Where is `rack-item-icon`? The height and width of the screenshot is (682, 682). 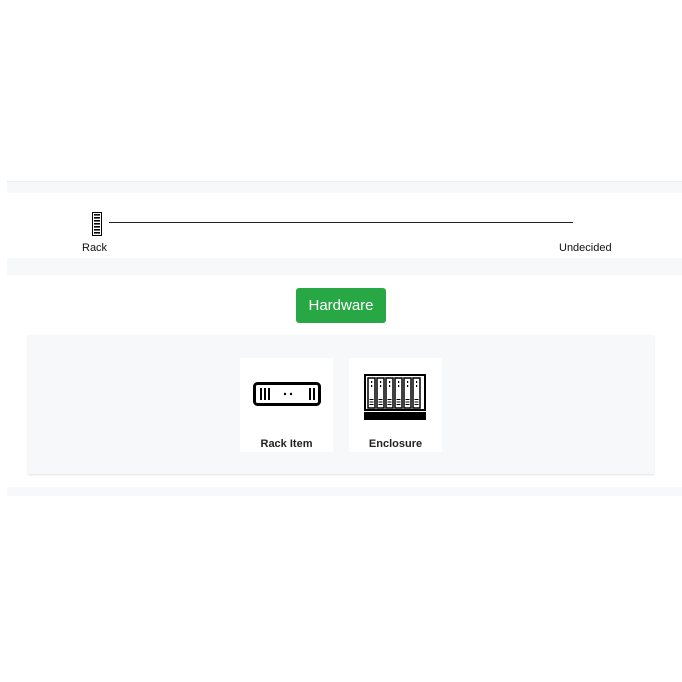 rack-item-icon is located at coordinates (287, 394).